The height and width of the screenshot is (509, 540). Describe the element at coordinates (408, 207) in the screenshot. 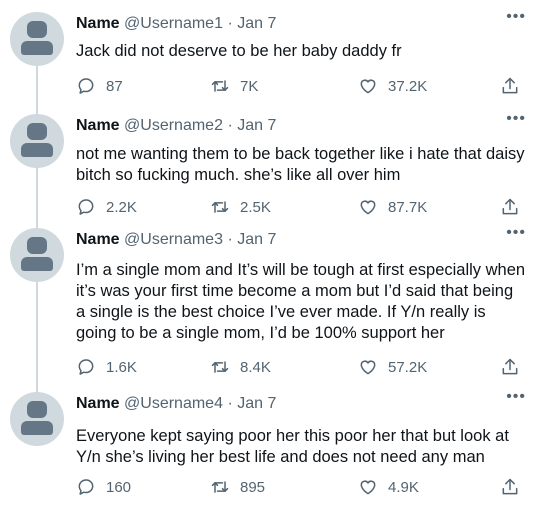

I see `like-count: 87.7K` at that location.